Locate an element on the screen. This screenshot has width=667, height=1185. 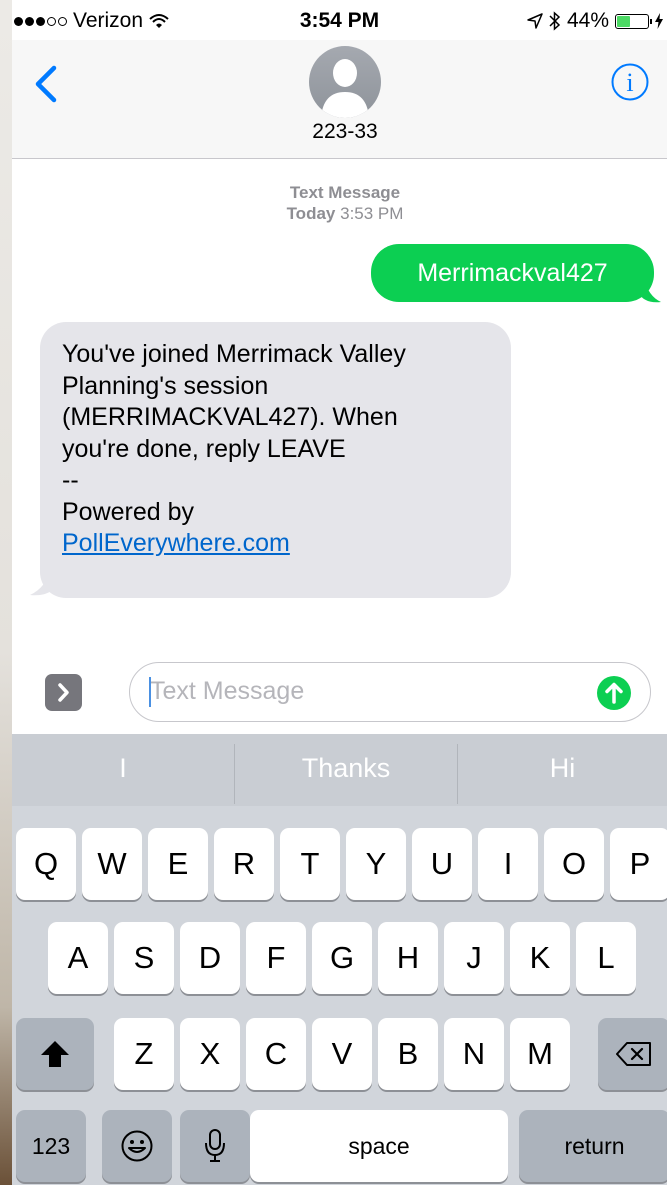
message-line: Planning's session is located at coordinates (165, 385).